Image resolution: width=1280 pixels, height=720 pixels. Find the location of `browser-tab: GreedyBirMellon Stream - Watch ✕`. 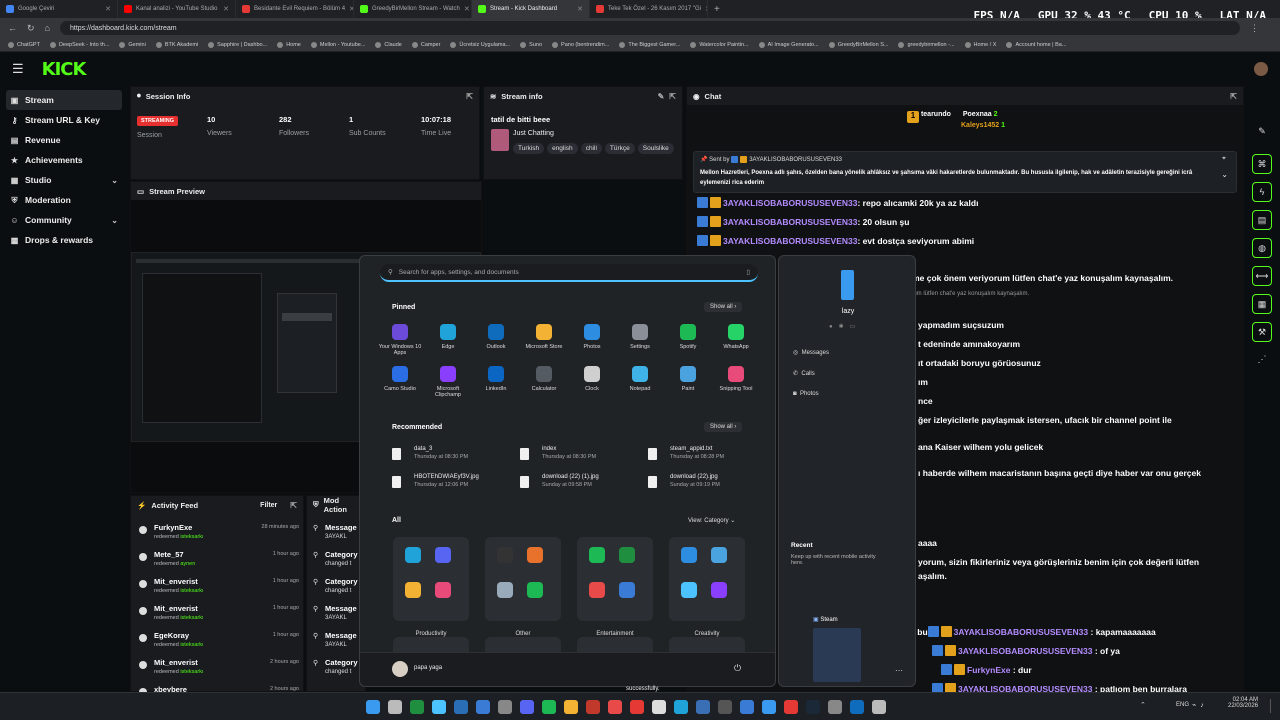

browser-tab: GreedyBirMellon Stream - Watch ✕ is located at coordinates (413, 9).